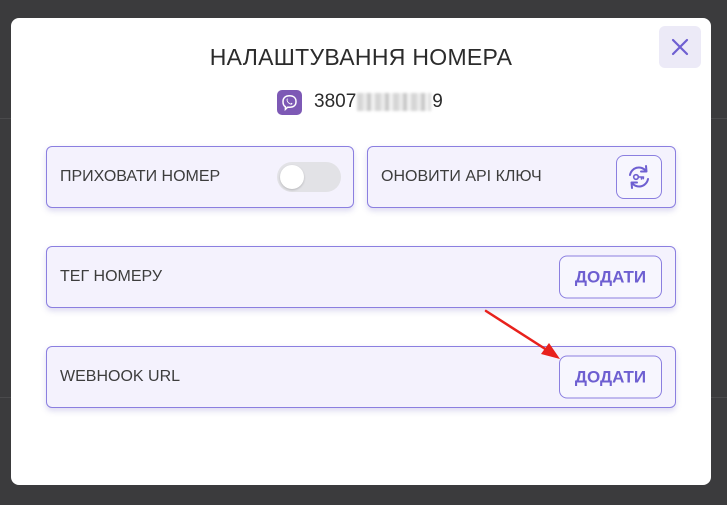 The image size is (727, 505). What do you see at coordinates (461, 176) in the screenshot?
I see `update-api-key-label: ОНОВИТИ API КЛЮЧ` at bounding box center [461, 176].